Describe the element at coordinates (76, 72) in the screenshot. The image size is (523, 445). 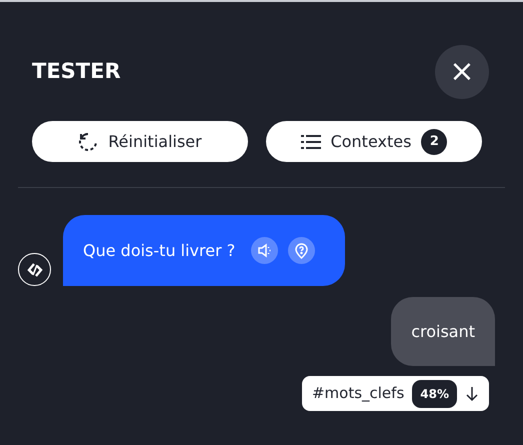
I see `panel-title: TESTER` at that location.